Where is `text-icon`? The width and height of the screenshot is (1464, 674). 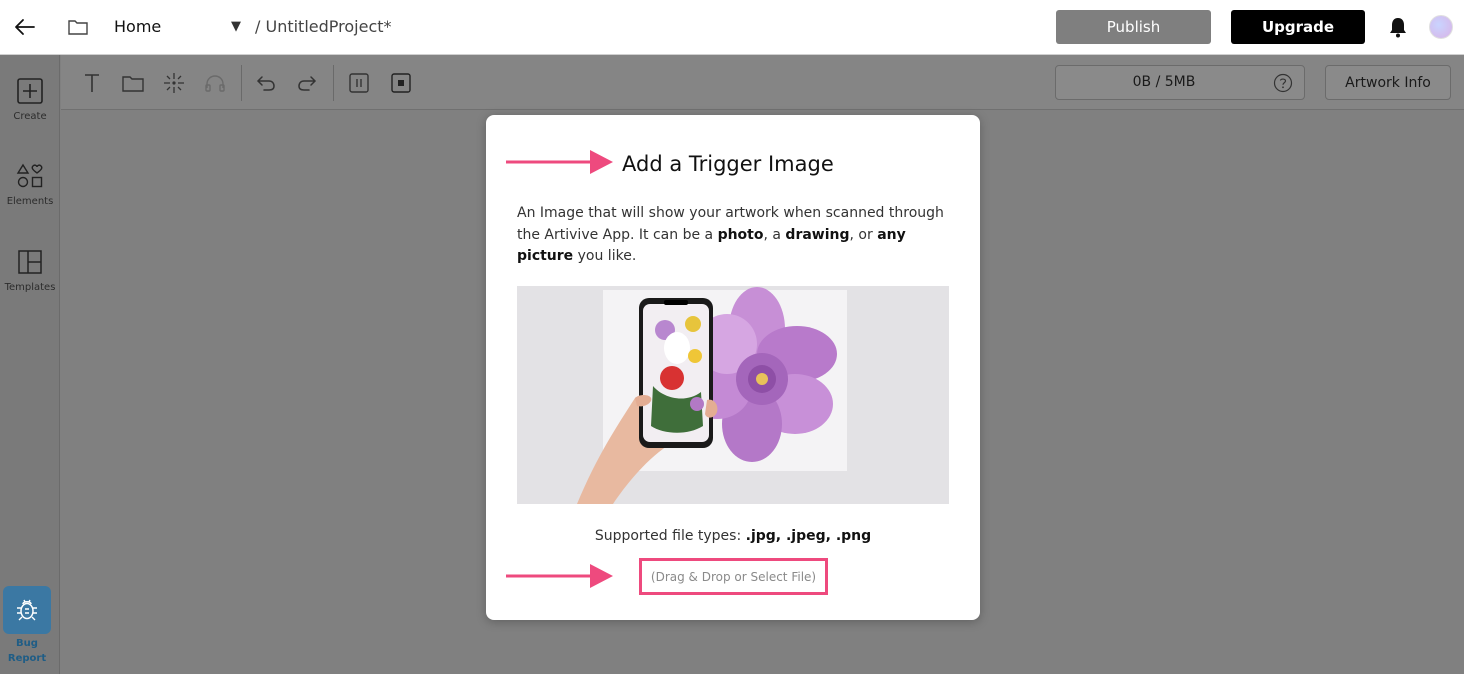 text-icon is located at coordinates (92, 83).